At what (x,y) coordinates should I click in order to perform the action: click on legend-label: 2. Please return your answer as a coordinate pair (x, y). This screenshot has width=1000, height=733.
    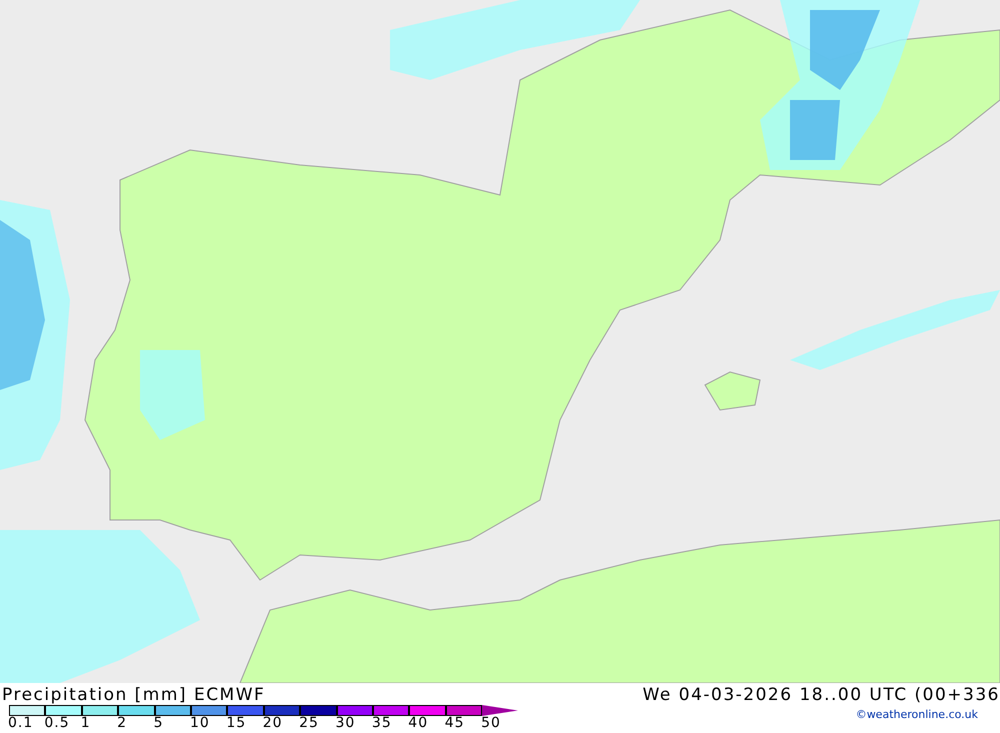
    Looking at the image, I should click on (122, 723).